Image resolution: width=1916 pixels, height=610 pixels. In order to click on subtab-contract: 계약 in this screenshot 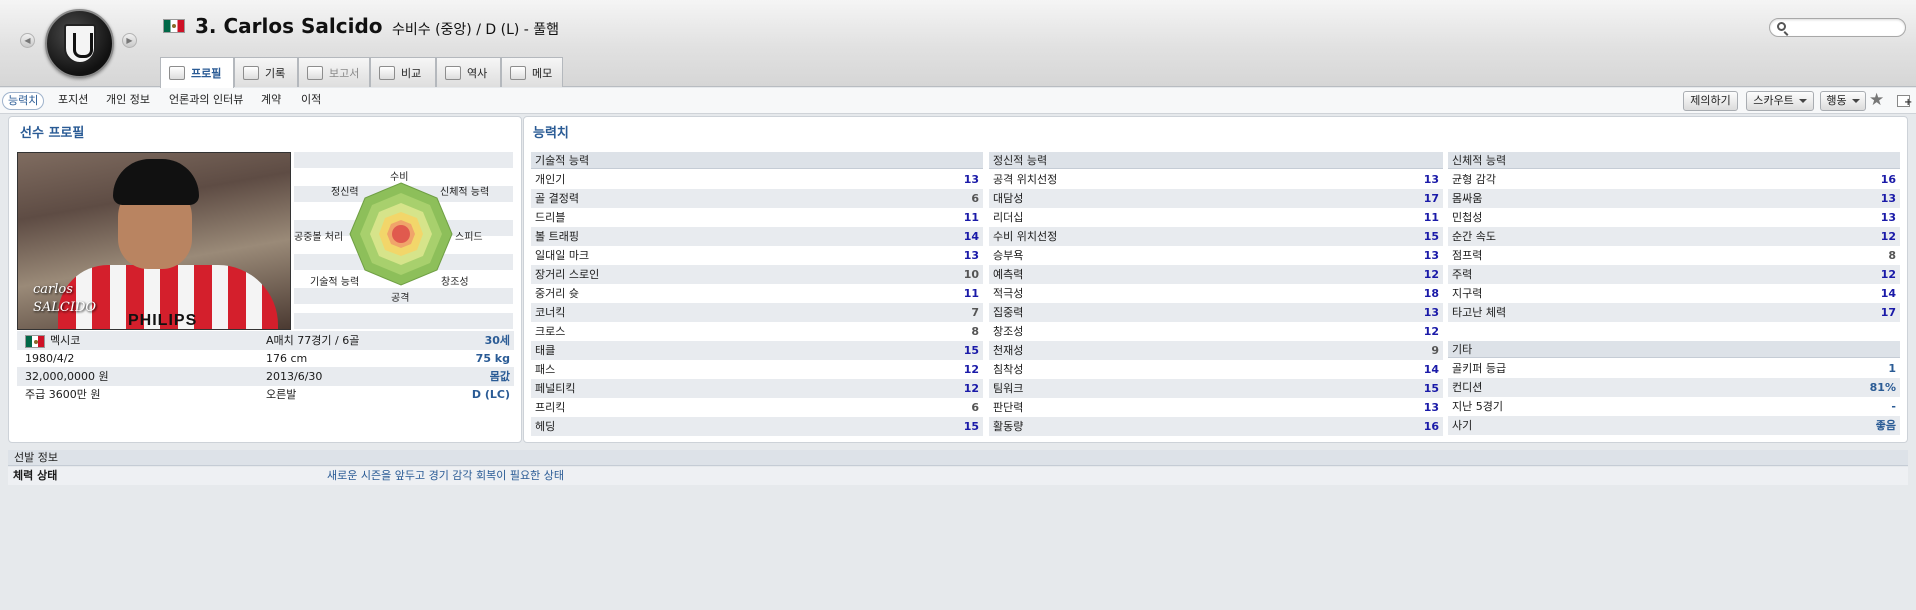, I will do `click(271, 101)`.